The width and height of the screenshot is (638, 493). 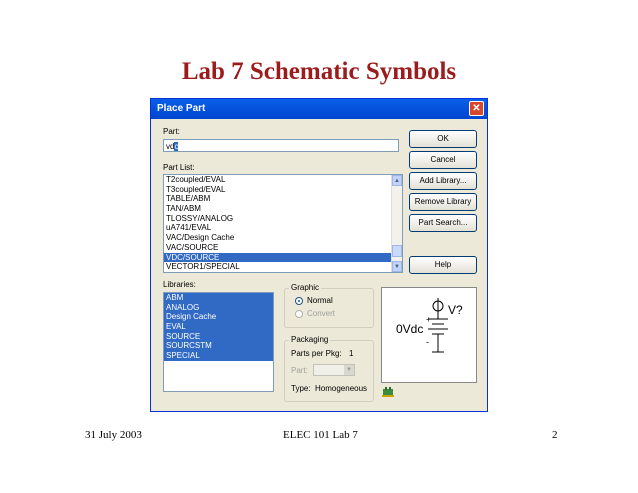 What do you see at coordinates (299, 314) in the screenshot?
I see `convert-radio` at bounding box center [299, 314].